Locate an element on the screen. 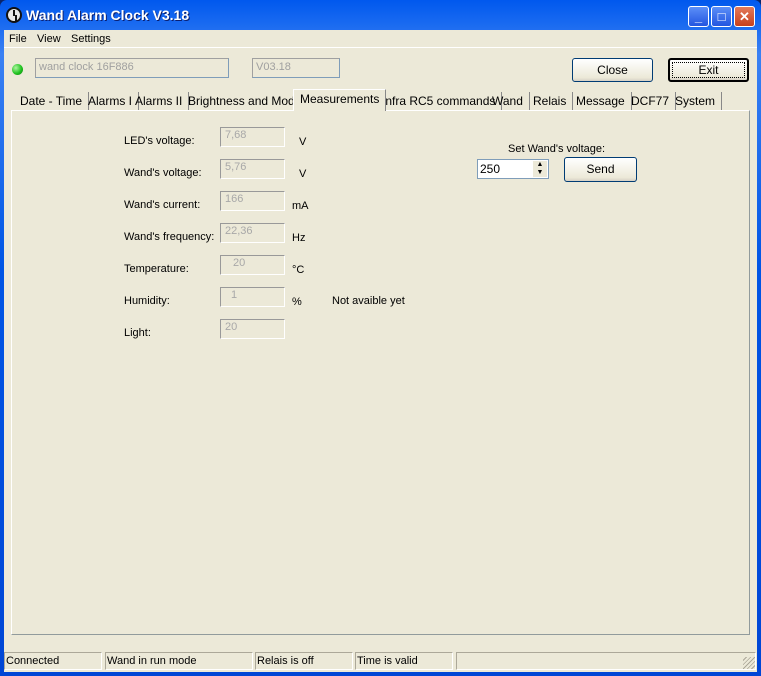  menu-bar: File View Settings is located at coordinates (380, 39).